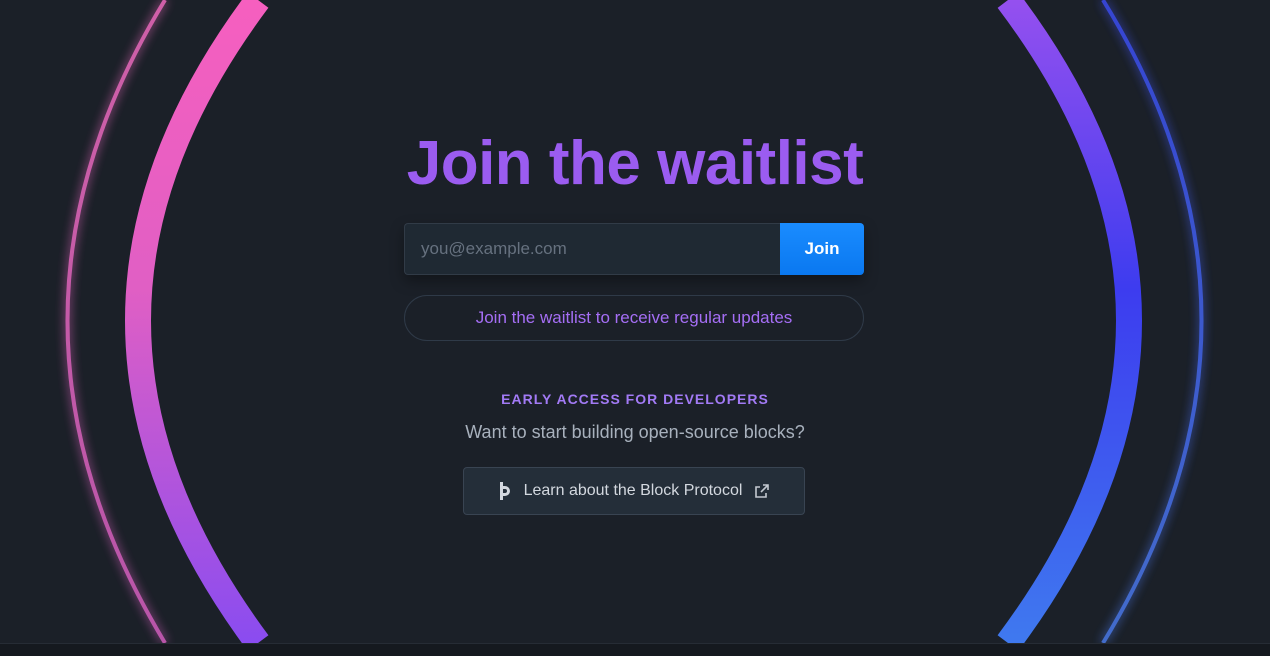 Image resolution: width=1270 pixels, height=656 pixels. Describe the element at coordinates (635, 399) in the screenshot. I see `early-access-label: EARLY ACCESS FOR DEVELOPERS` at that location.